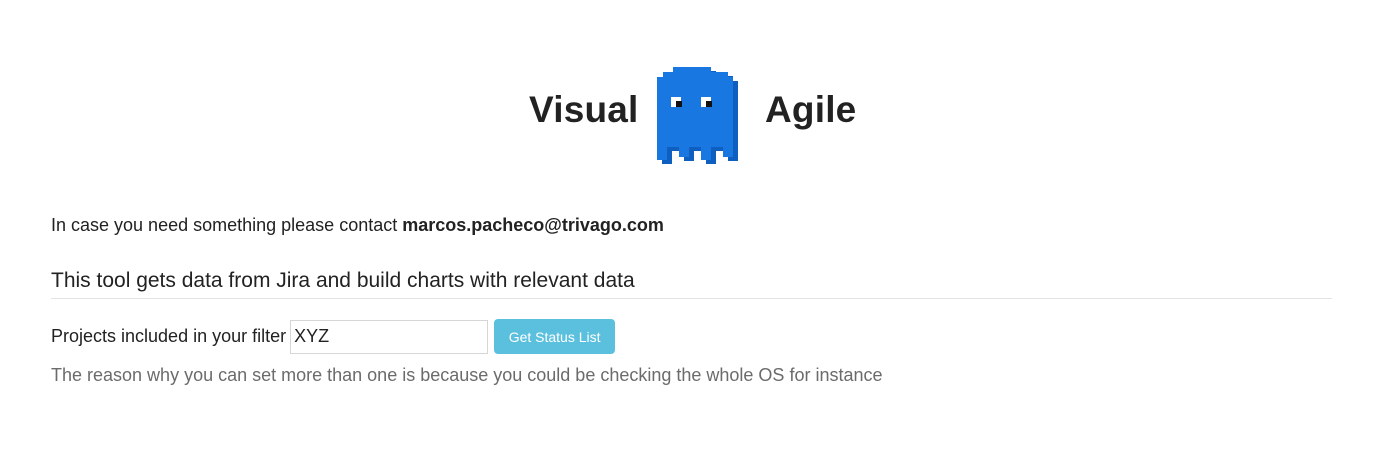 This screenshot has height=450, width=1400. I want to click on ghost-icon, so click(697, 115).